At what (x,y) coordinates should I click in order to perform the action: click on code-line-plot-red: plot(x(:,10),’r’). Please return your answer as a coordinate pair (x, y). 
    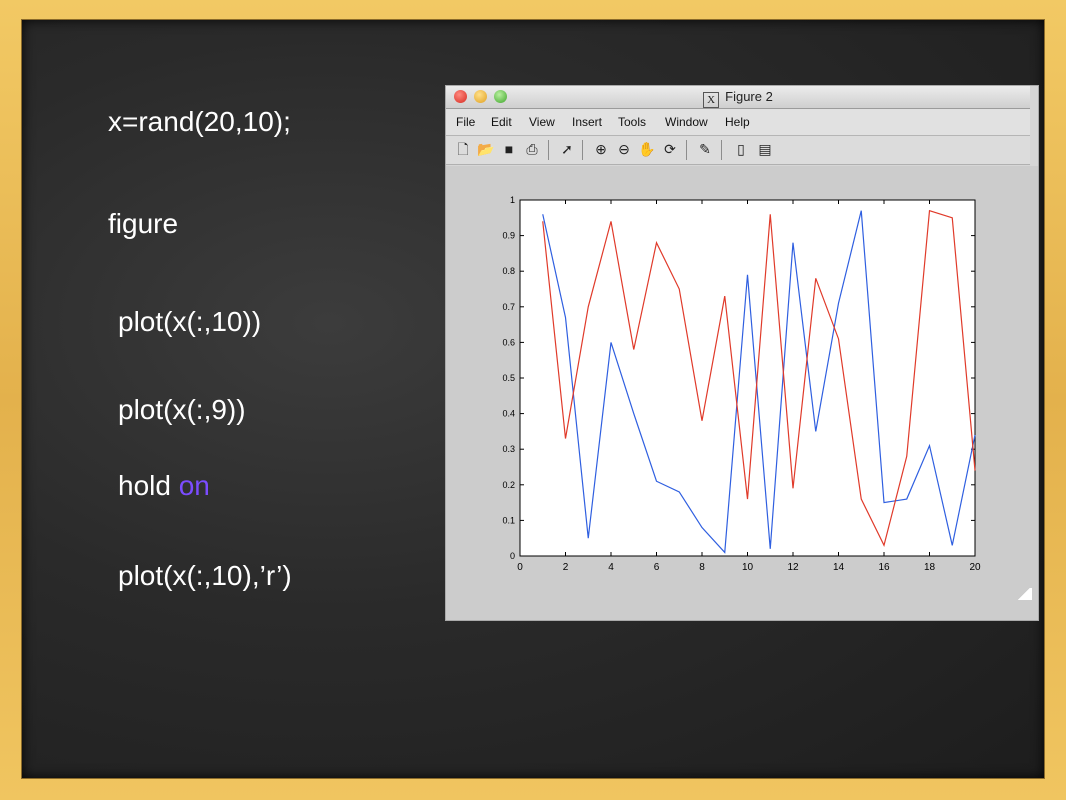
    Looking at the image, I should click on (205, 575).